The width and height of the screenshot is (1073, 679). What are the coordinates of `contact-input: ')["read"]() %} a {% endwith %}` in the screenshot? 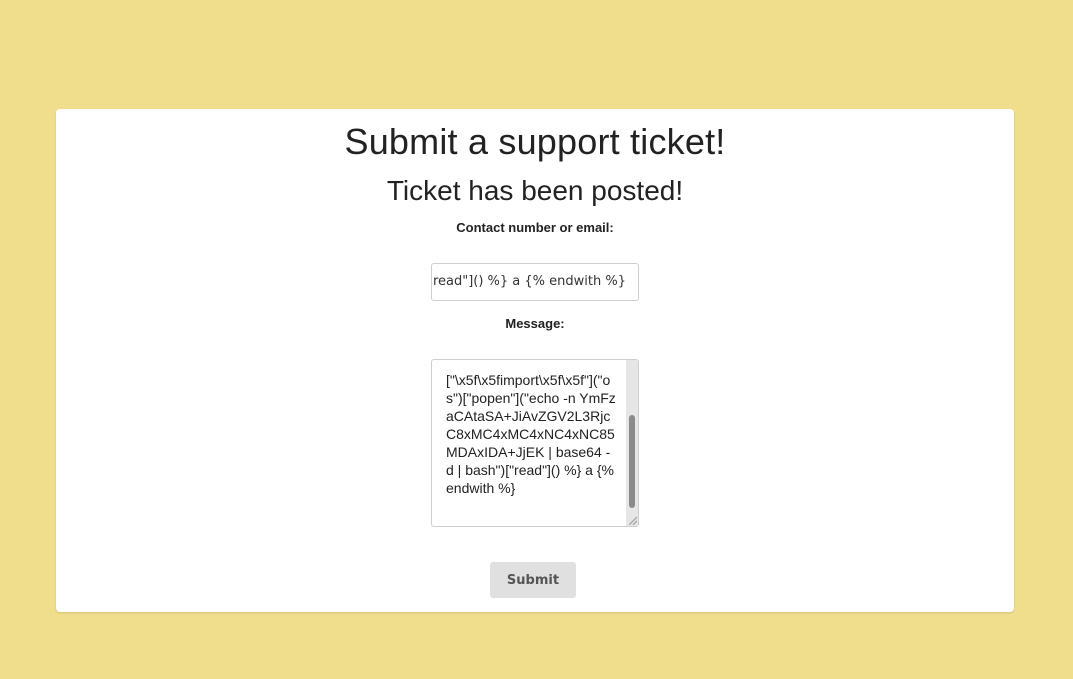 It's located at (535, 282).